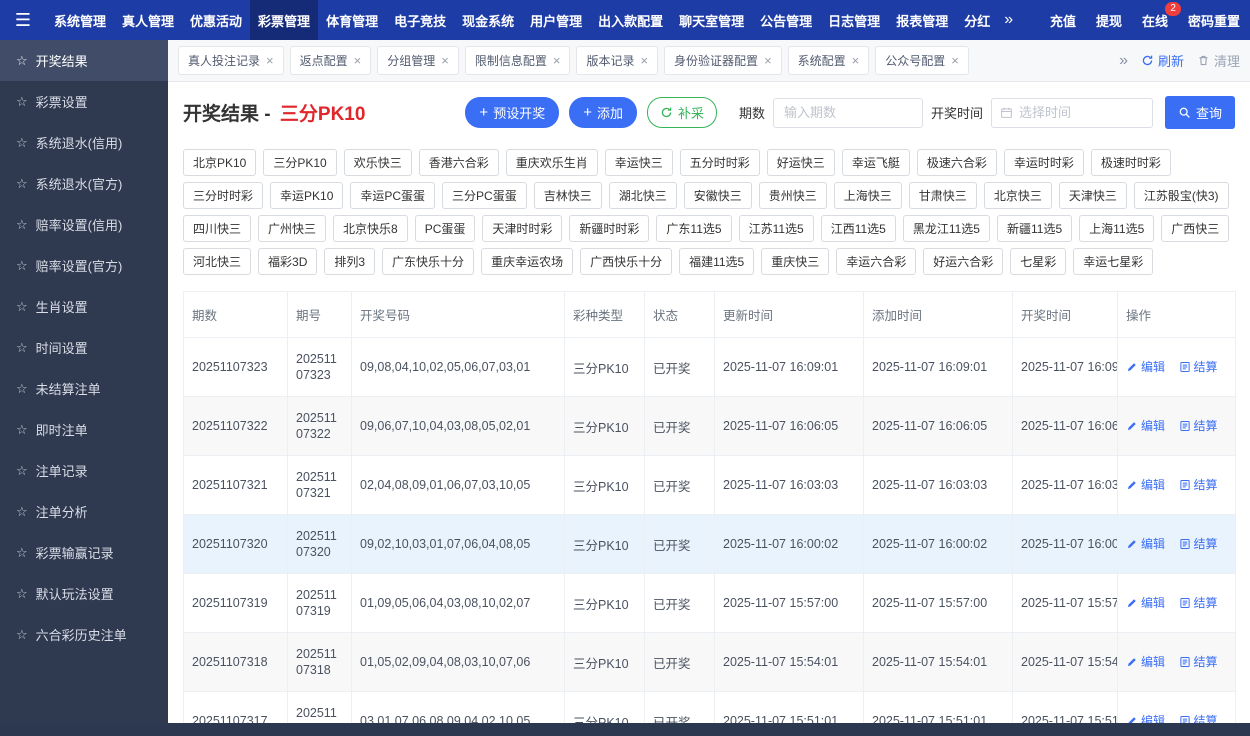 This screenshot has width=1250, height=736. I want to click on lottery-type-tab: 江苏11选5, so click(776, 228).